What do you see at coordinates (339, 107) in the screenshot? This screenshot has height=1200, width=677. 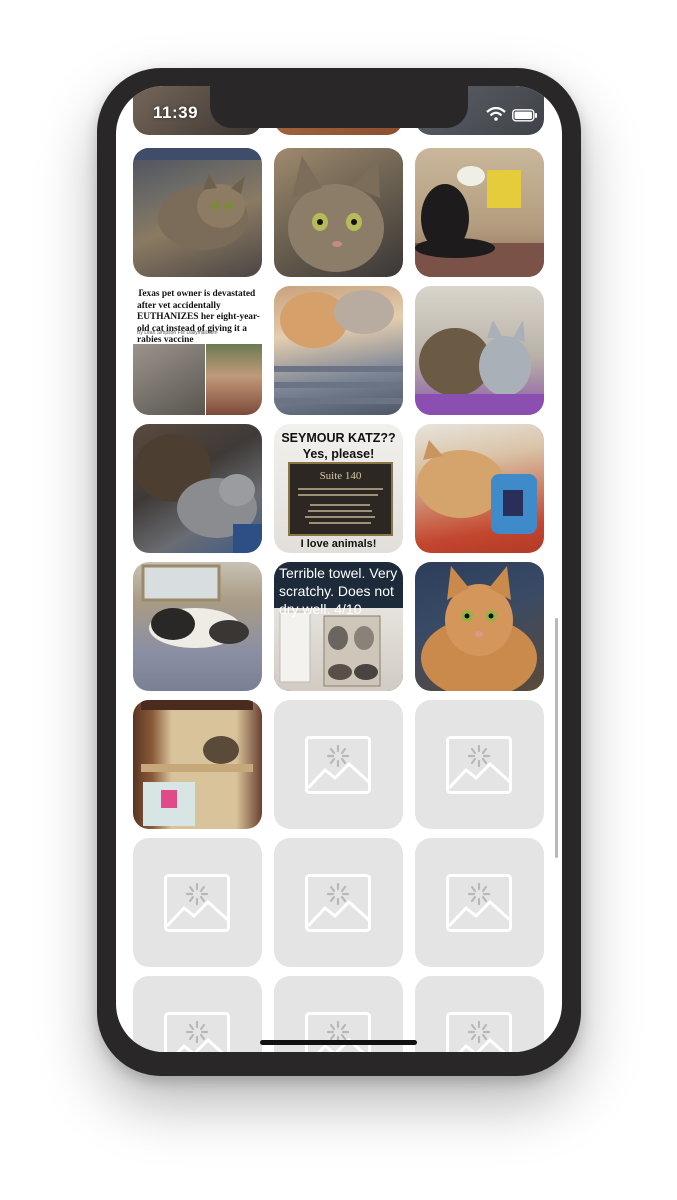 I see `notch` at bounding box center [339, 107].